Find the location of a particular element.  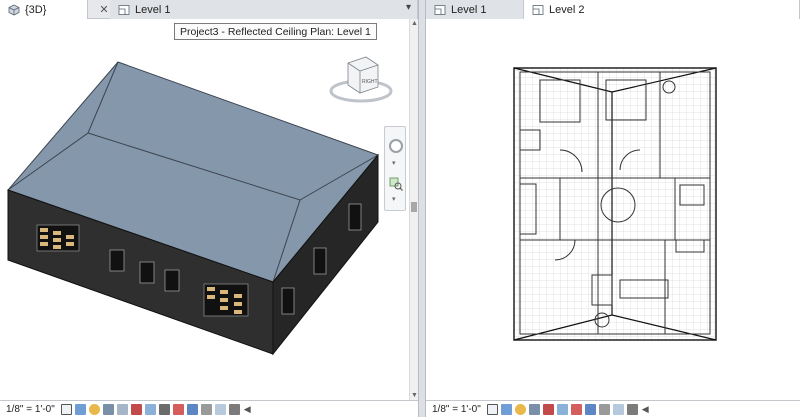

view-scale: 1/8" = 1'-0" is located at coordinates (30, 409).